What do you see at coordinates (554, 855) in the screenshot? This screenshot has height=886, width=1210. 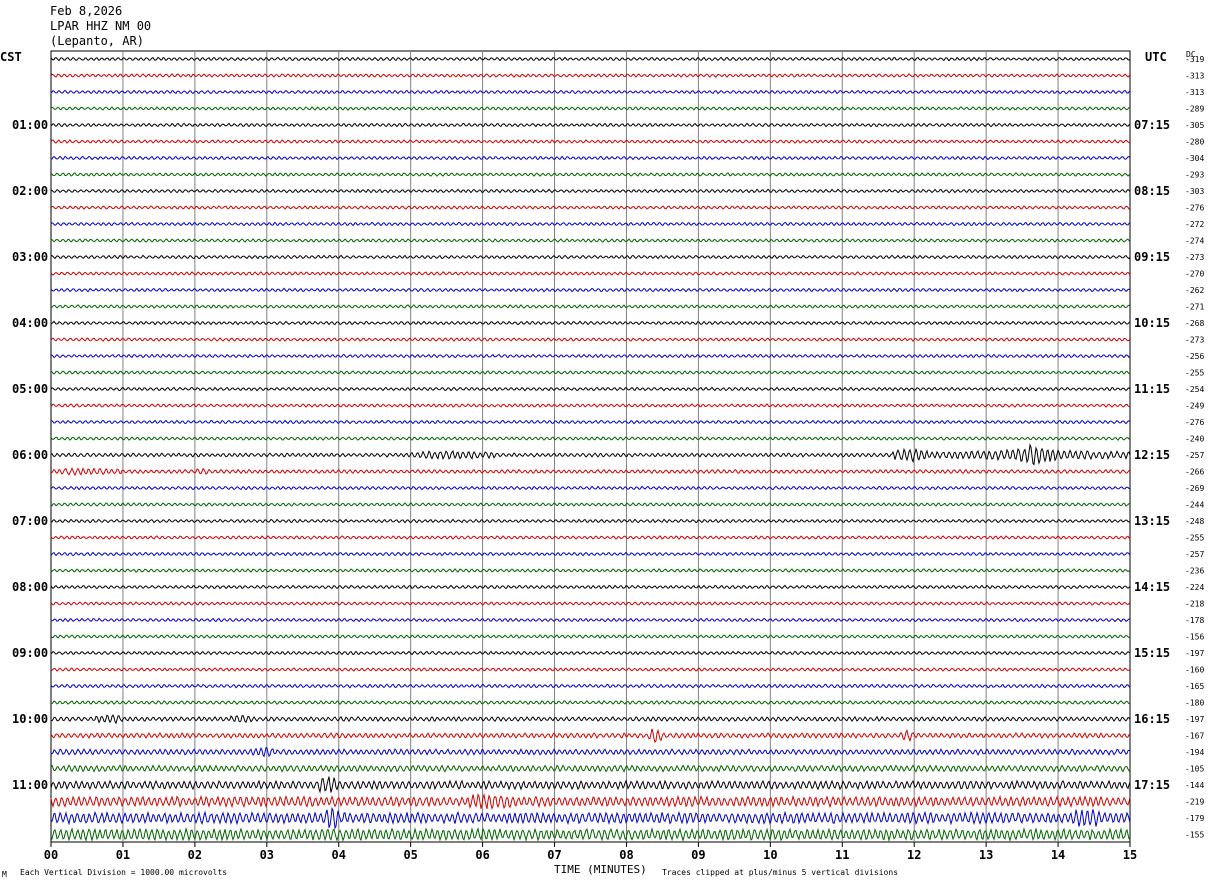 I see `x-tick-label: 07` at bounding box center [554, 855].